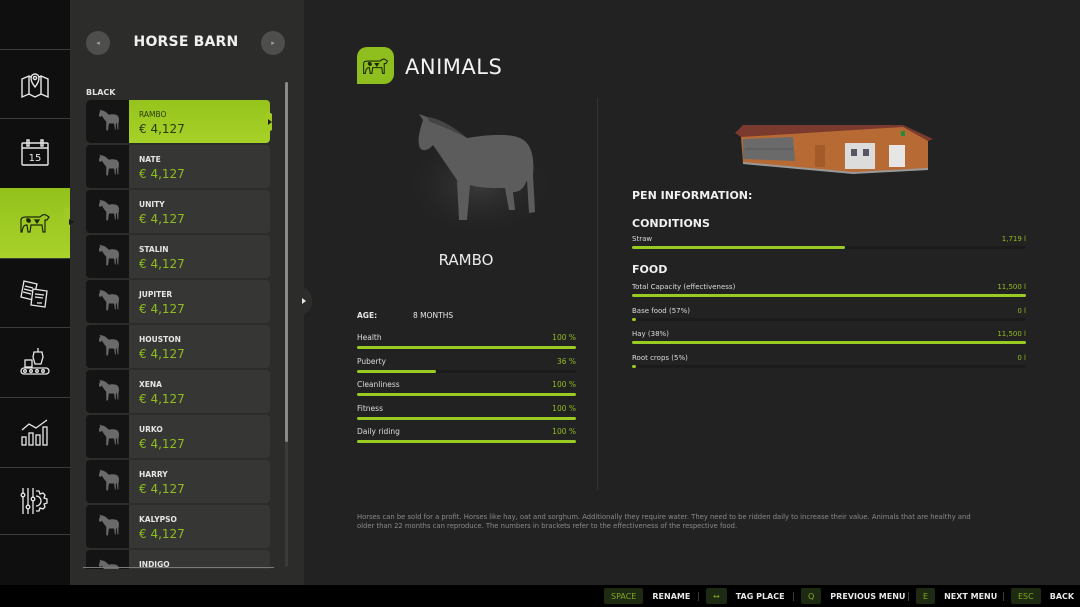 The width and height of the screenshot is (1080, 607). I want to click on footer-button-tag-place: ↔ TAG PLACE, so click(745, 596).